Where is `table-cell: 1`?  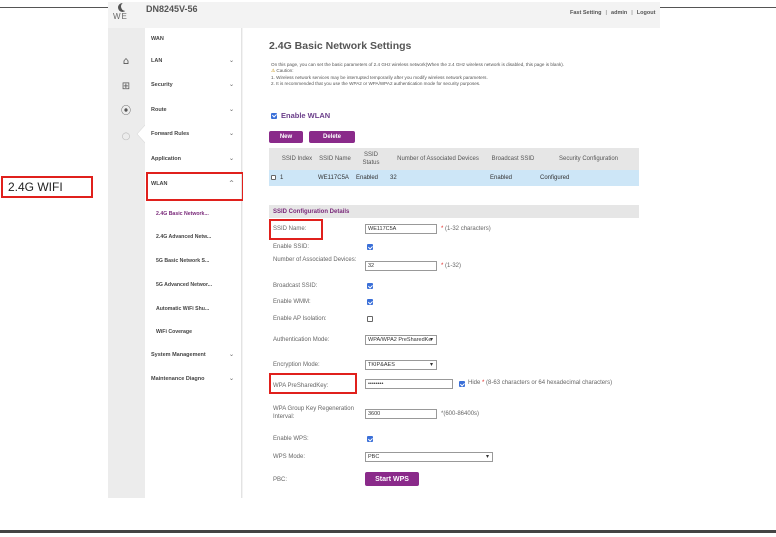 table-cell: 1 is located at coordinates (297, 178).